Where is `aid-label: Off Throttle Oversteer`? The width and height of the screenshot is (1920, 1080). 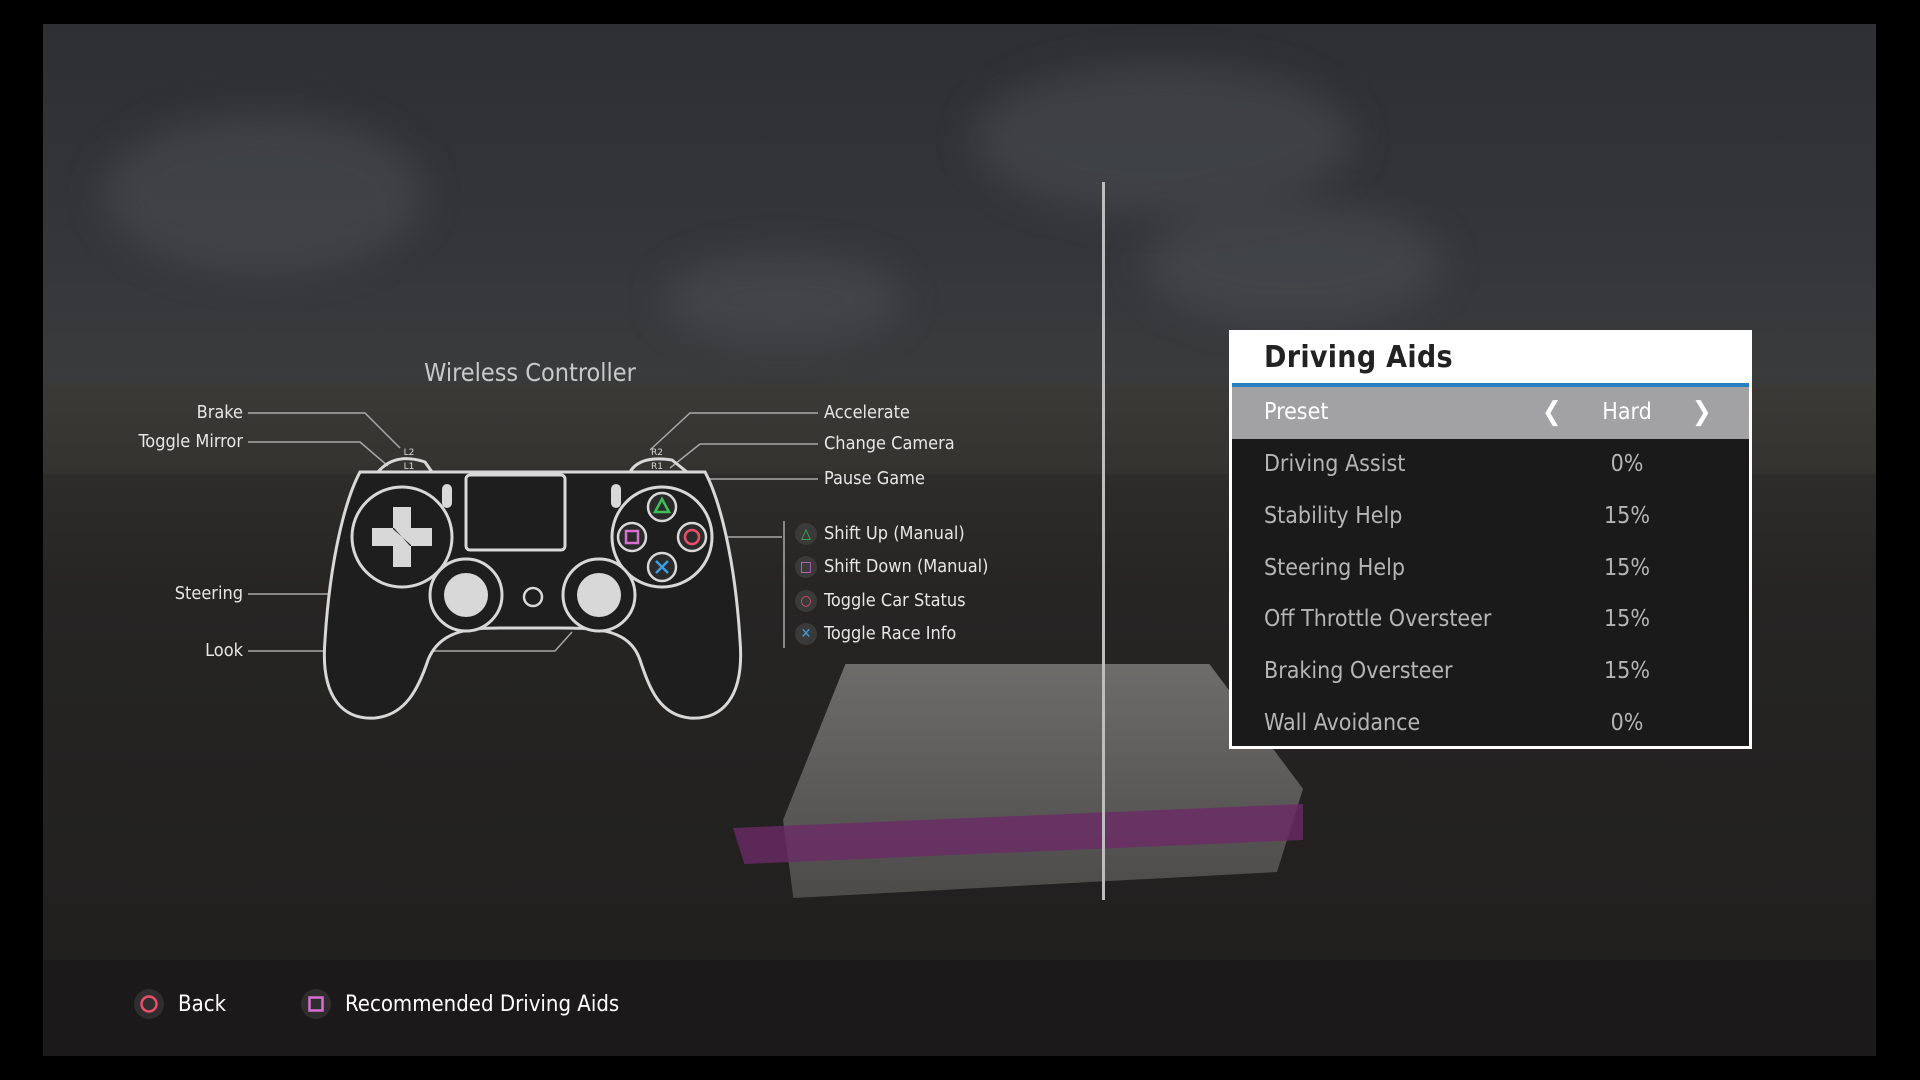
aid-label: Off Throttle Oversteer is located at coordinates (1378, 619).